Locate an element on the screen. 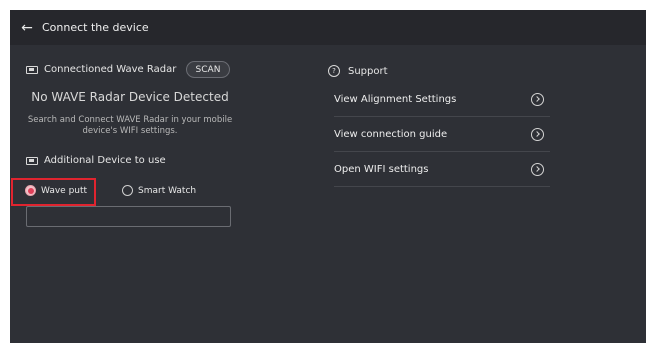 This screenshot has width=649, height=353. scan-button: SCAN is located at coordinates (208, 69).